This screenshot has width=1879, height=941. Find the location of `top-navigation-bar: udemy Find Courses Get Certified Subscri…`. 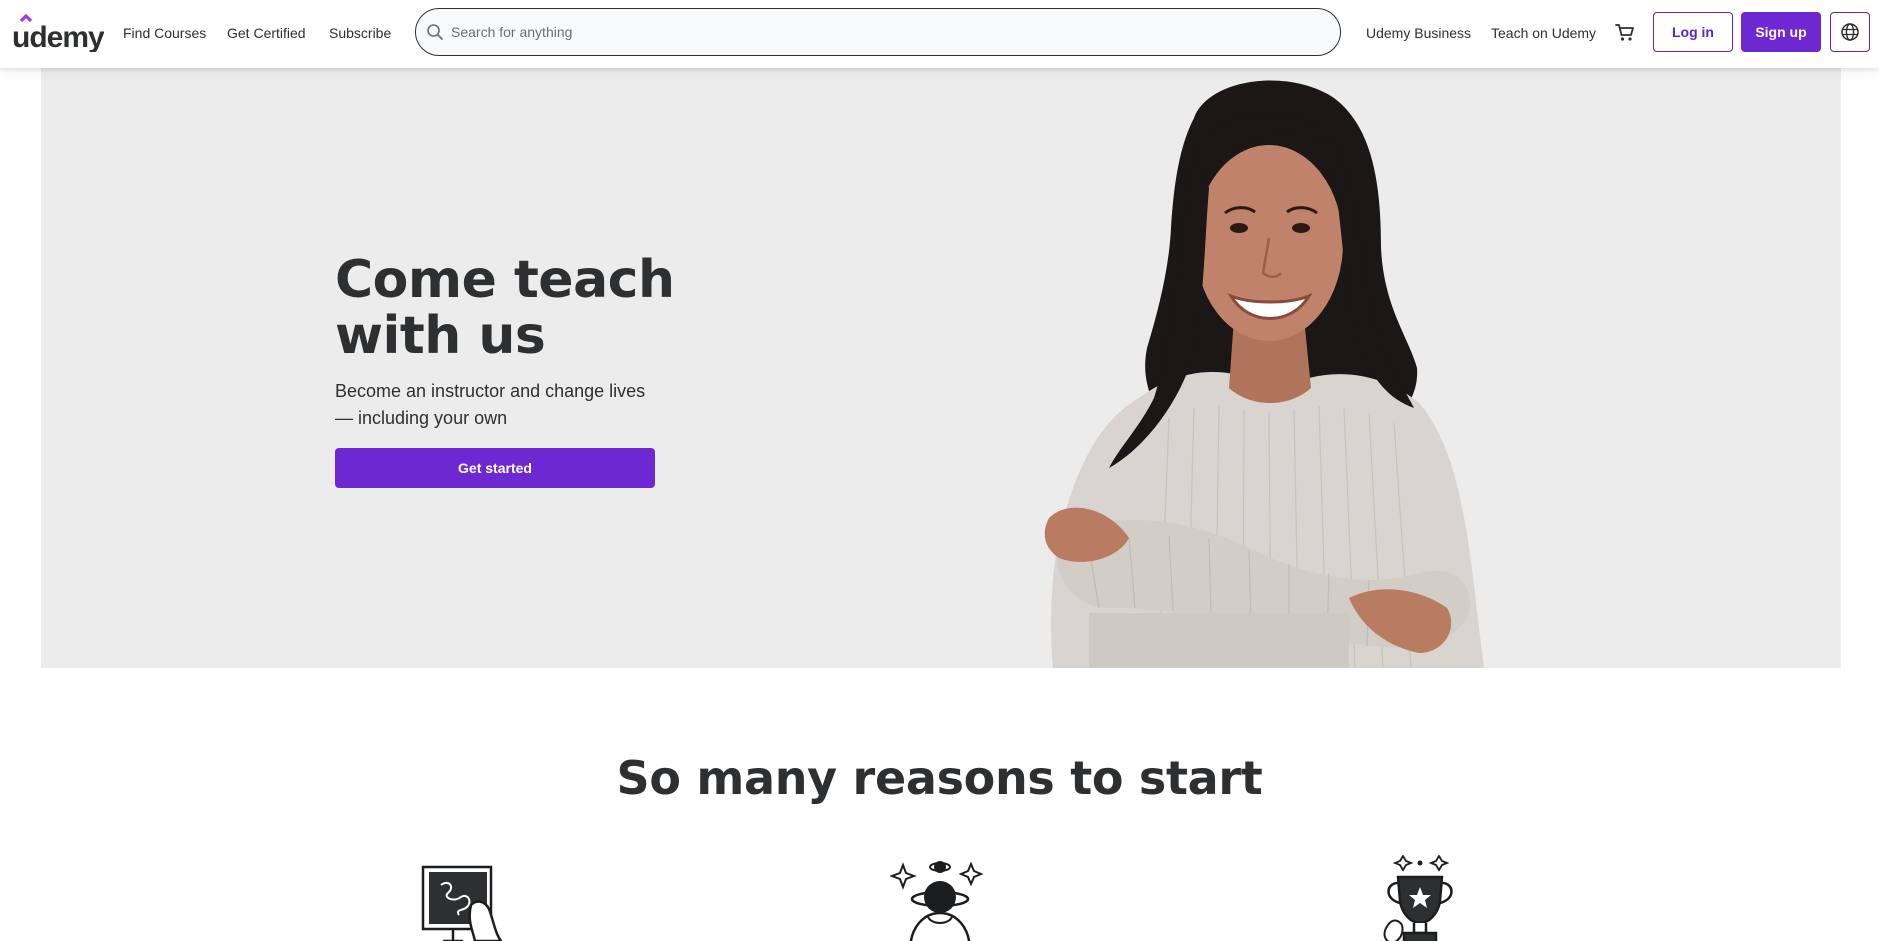

top-navigation-bar: udemy Find Courses Get Certified Subscri… is located at coordinates (939, 34).